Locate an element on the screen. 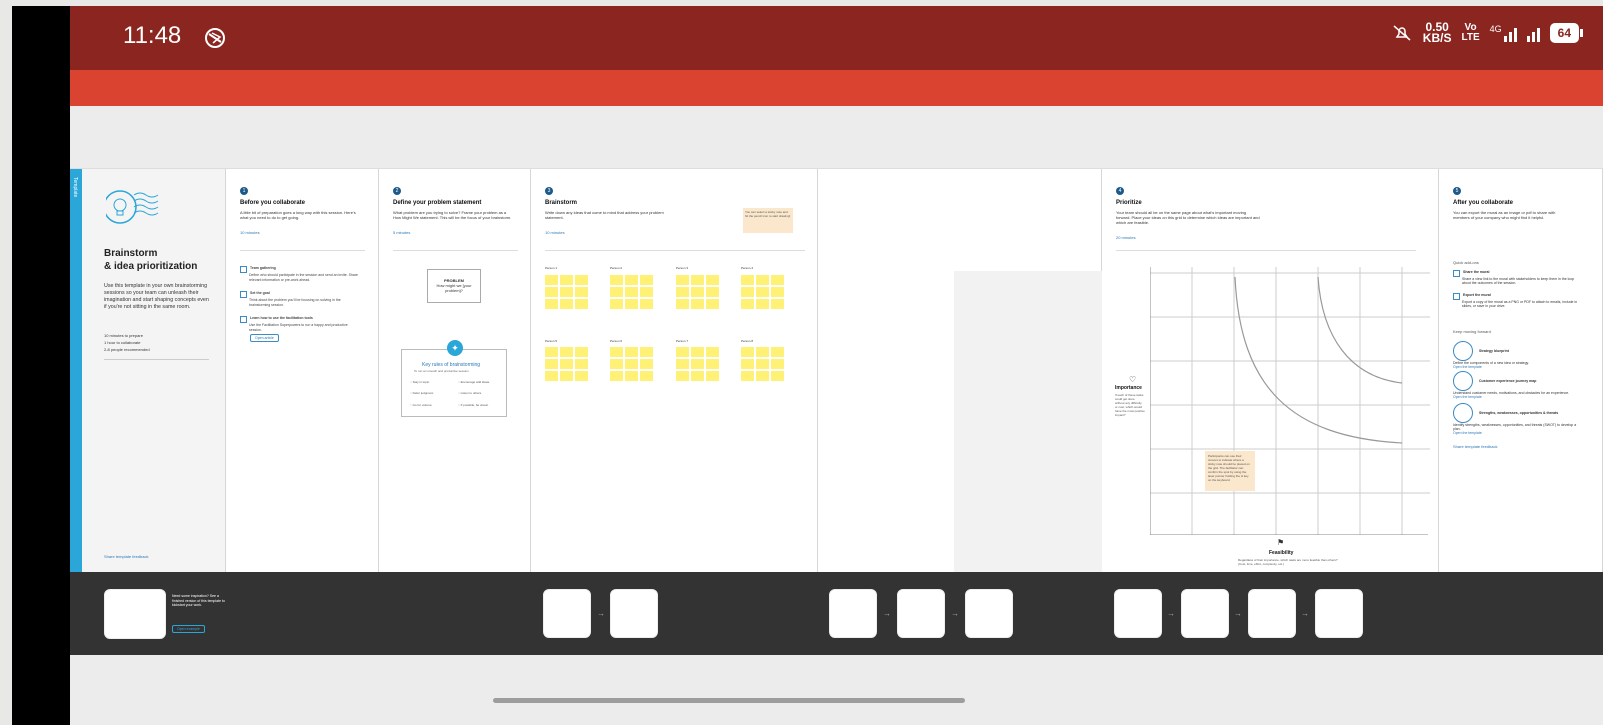 This screenshot has width=1603, height=725. horizontal-scrollbar is located at coordinates (729, 700).